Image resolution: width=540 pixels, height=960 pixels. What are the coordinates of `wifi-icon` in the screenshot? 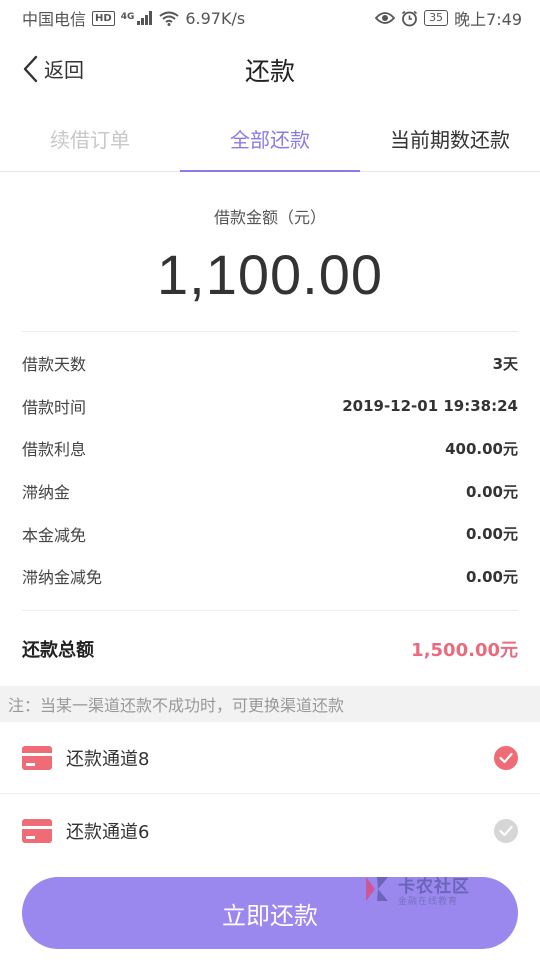 It's located at (169, 18).